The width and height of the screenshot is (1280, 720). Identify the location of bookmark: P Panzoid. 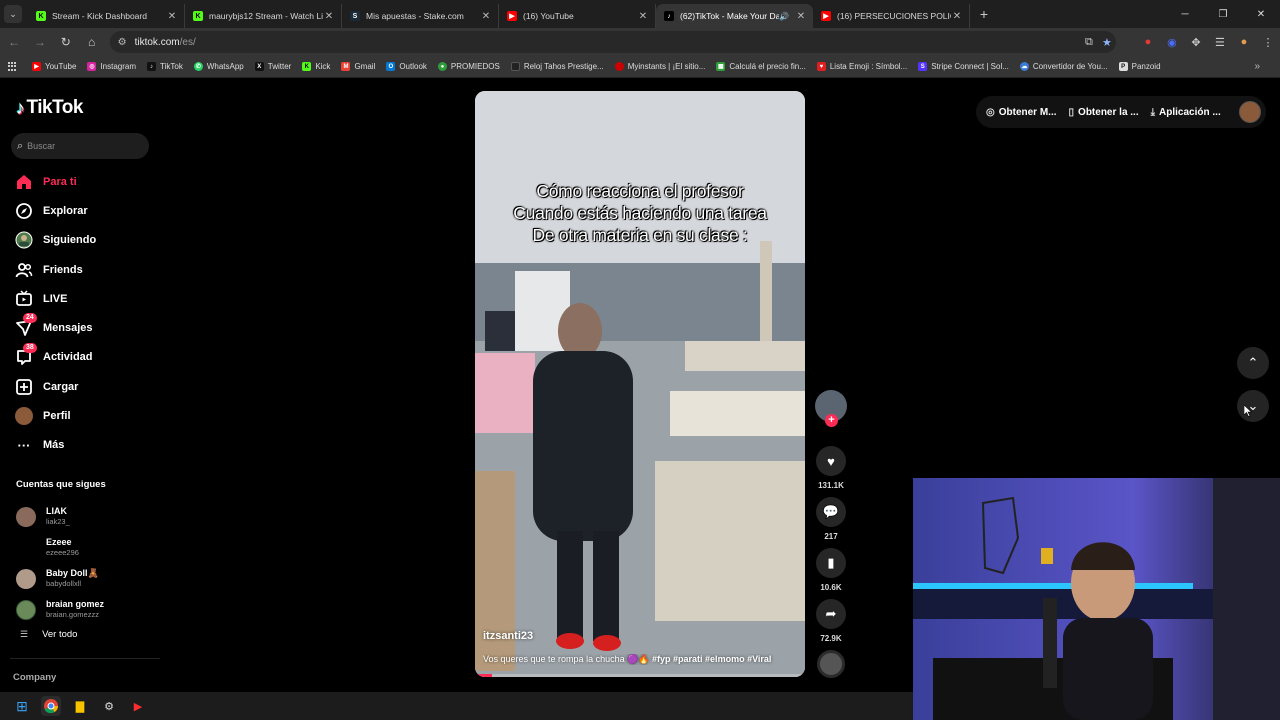
(1139, 66).